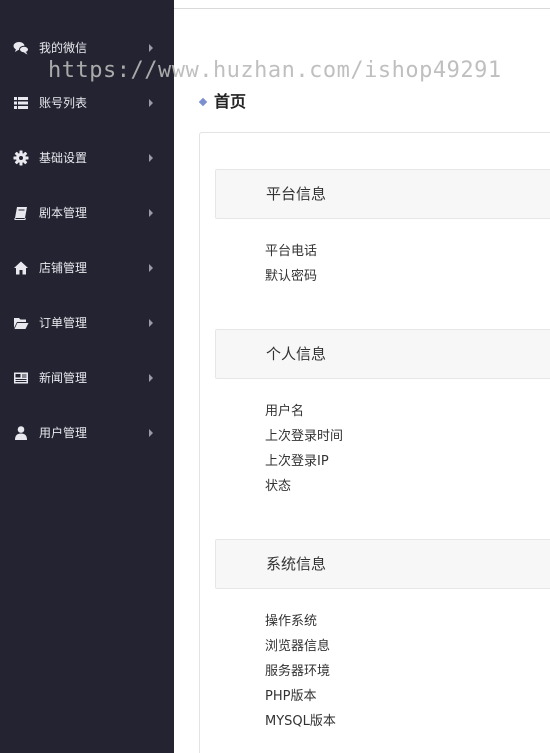 The width and height of the screenshot is (550, 753). What do you see at coordinates (382, 194) in the screenshot?
I see `section-header-platform-info: 平台信息` at bounding box center [382, 194].